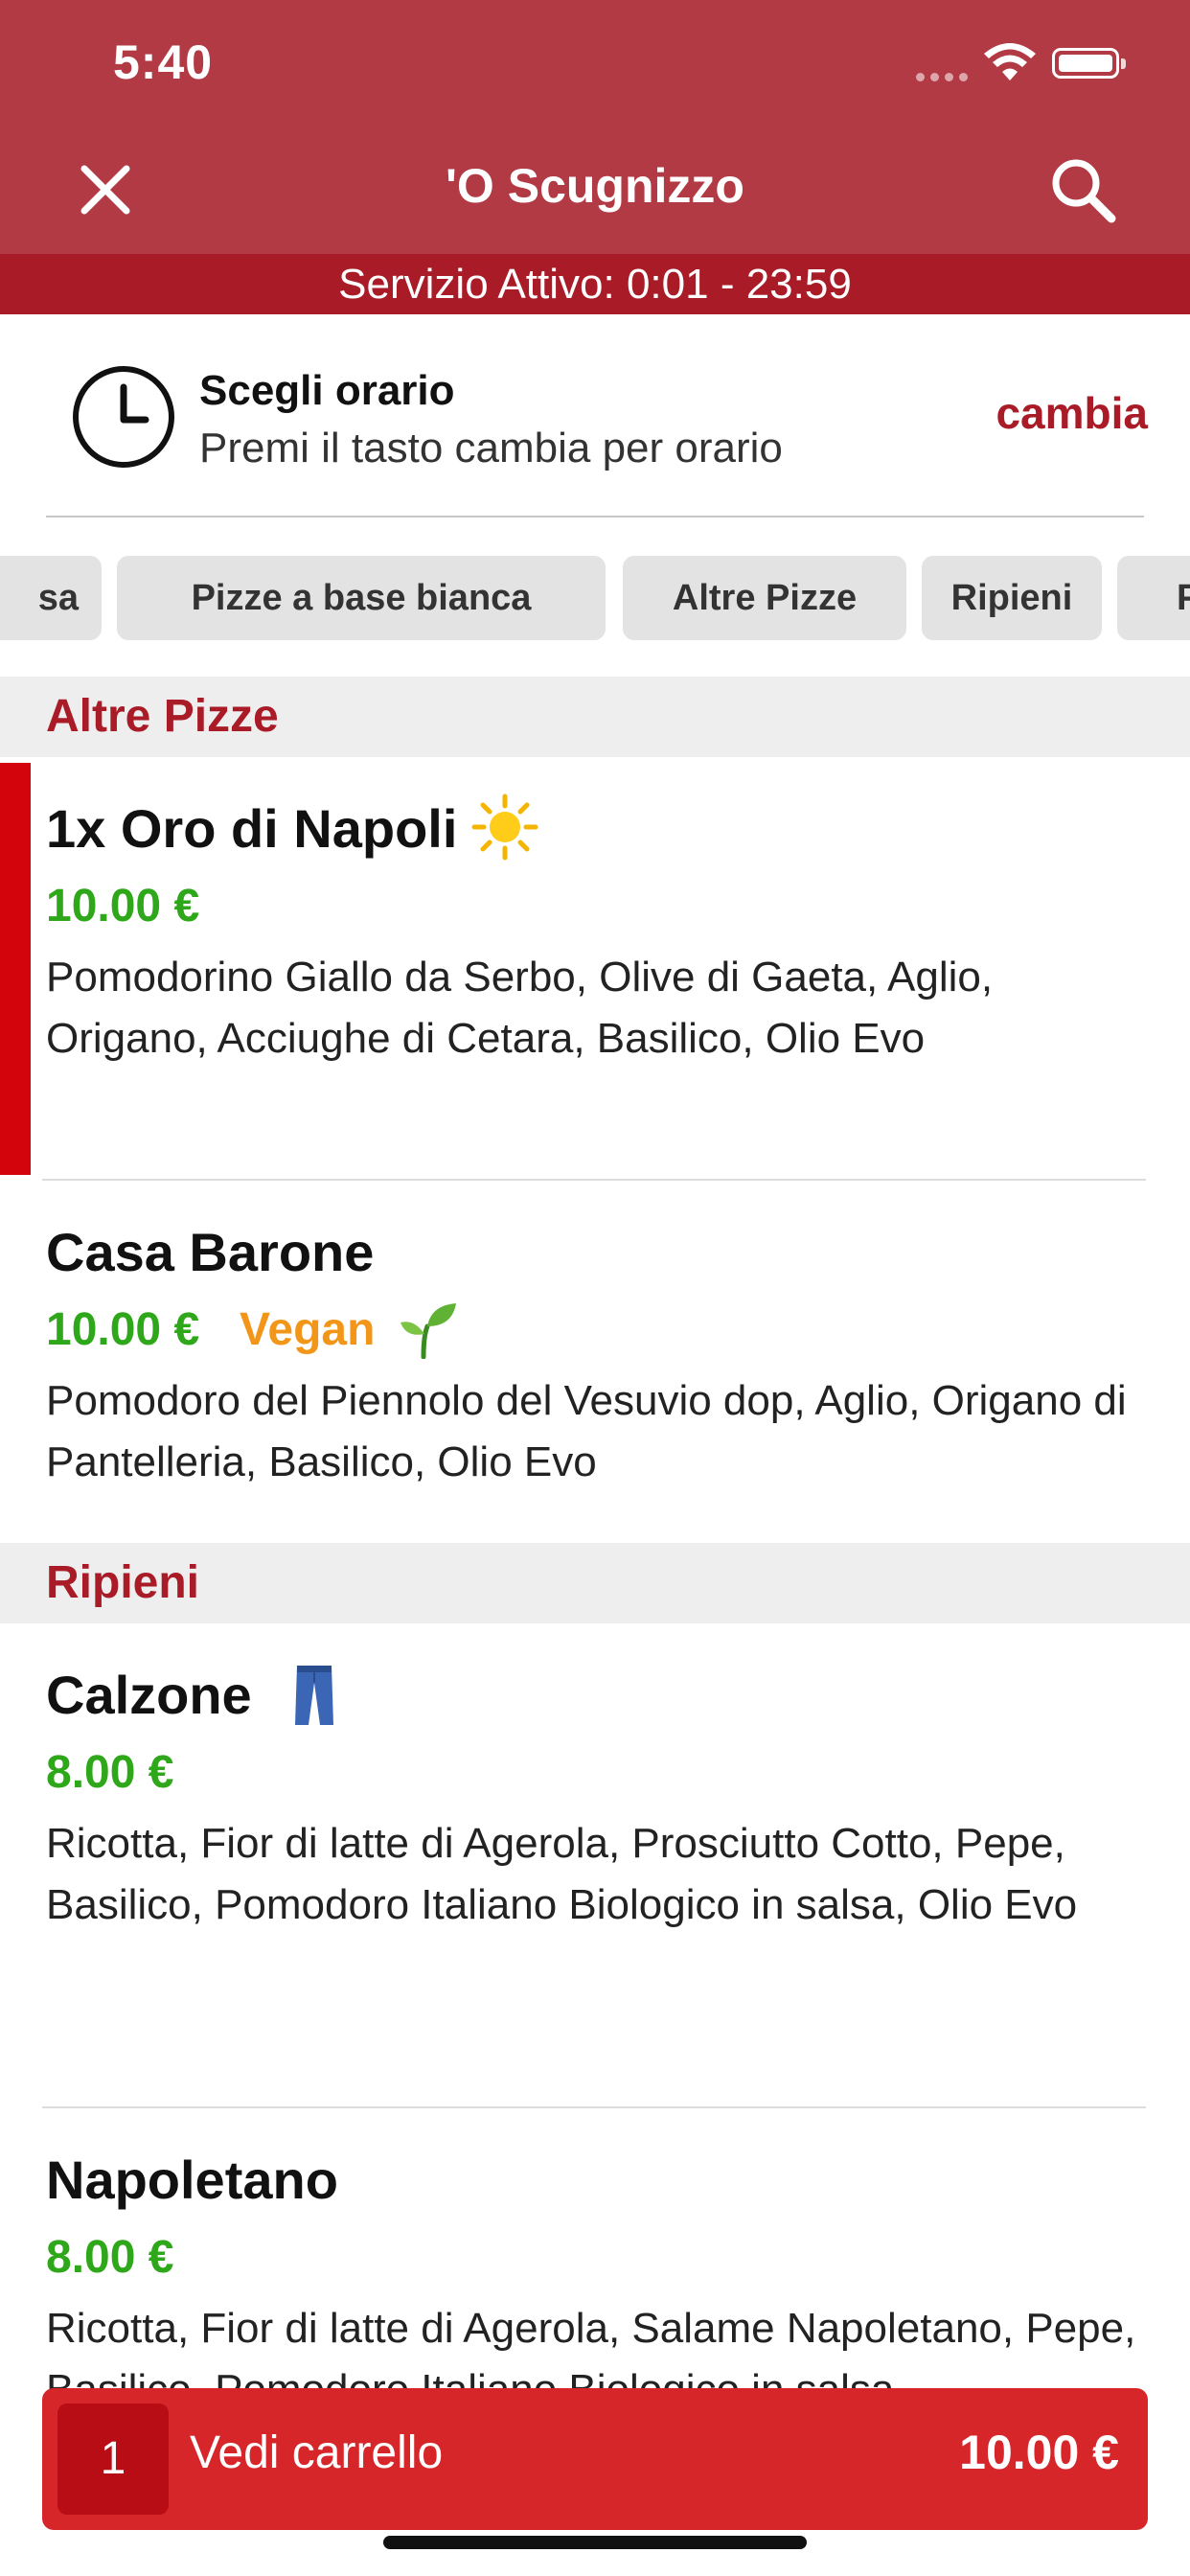 The image size is (1190, 2576). I want to click on tab-pizze-a-base-bianca: Pizze a base bianca, so click(362, 598).